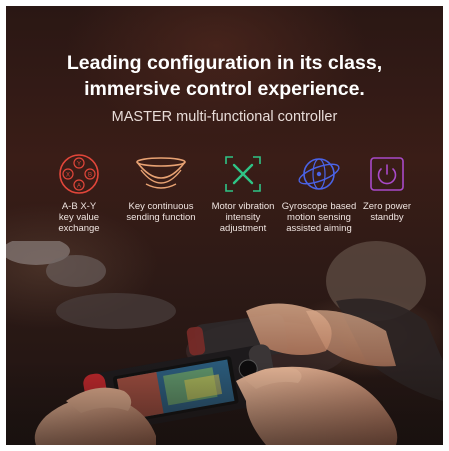 This screenshot has width=449, height=451. What do you see at coordinates (79, 187) in the screenshot?
I see `svg-text: A` at bounding box center [79, 187].